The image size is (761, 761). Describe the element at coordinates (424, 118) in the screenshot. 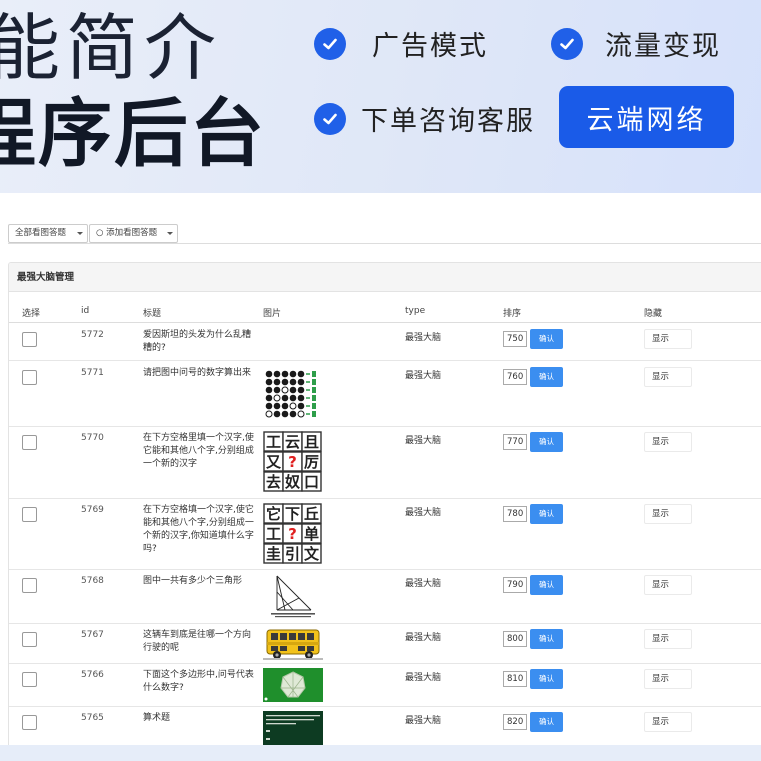

I see `feature-customer-service: 下单咨询客服` at that location.